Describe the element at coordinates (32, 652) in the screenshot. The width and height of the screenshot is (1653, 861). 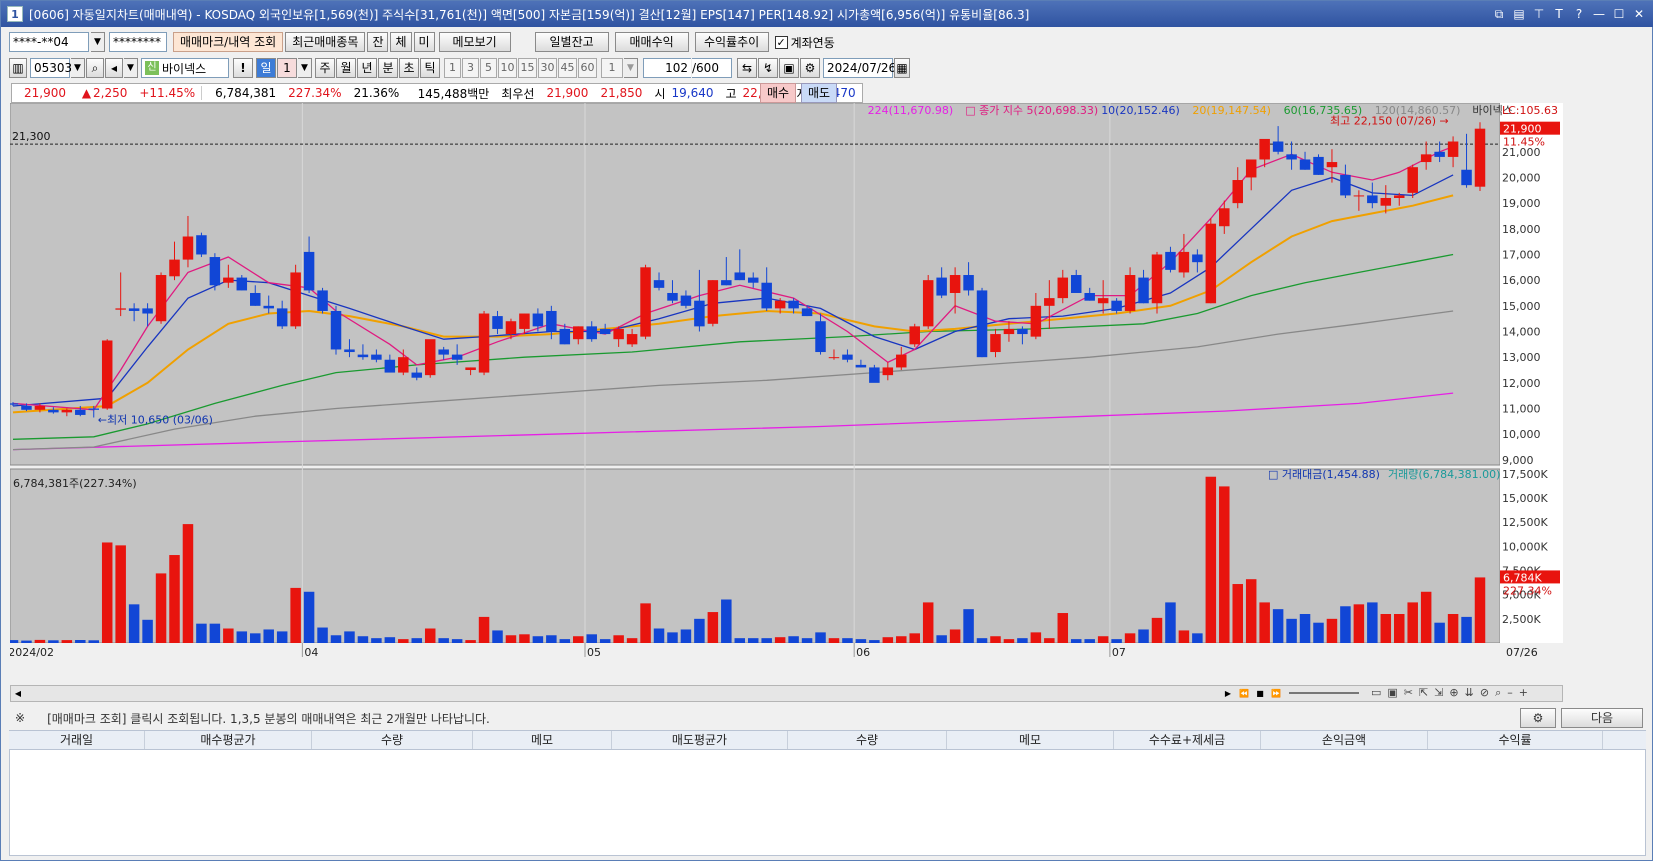
I see `date-label: 2024/02` at that location.